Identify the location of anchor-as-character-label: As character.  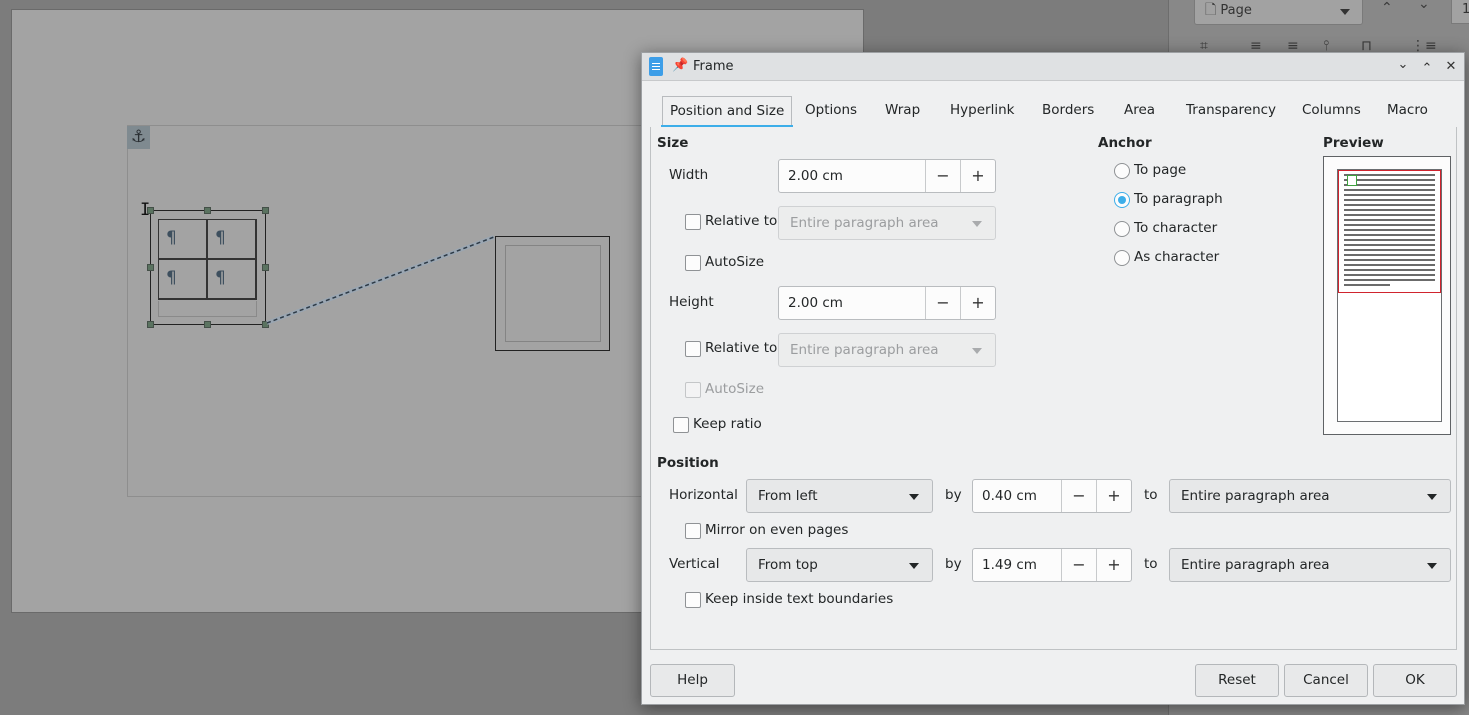
(1177, 257).